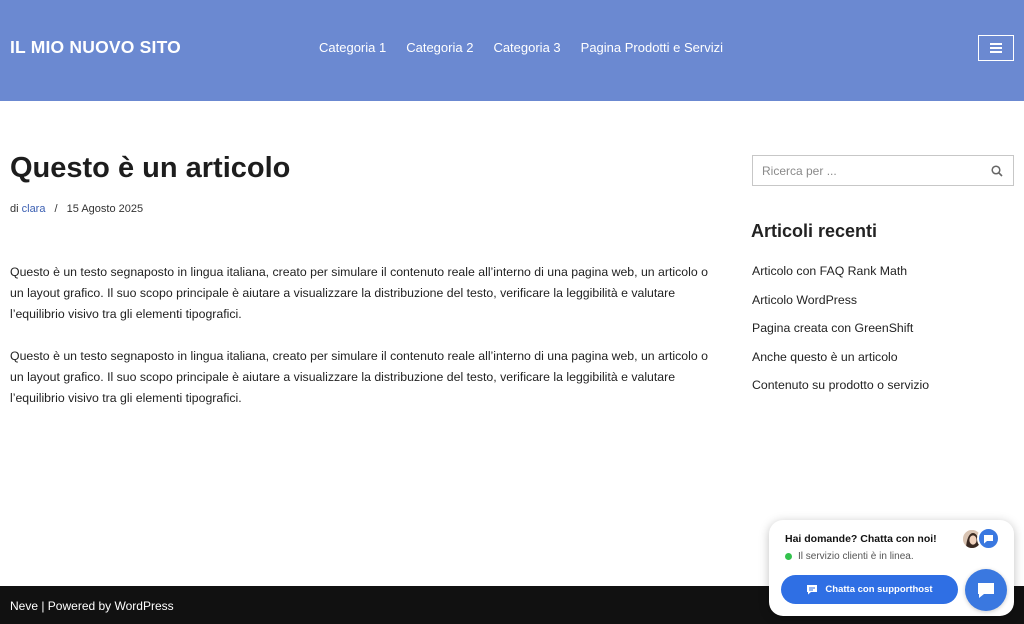  I want to click on online-status-dot, so click(788, 556).